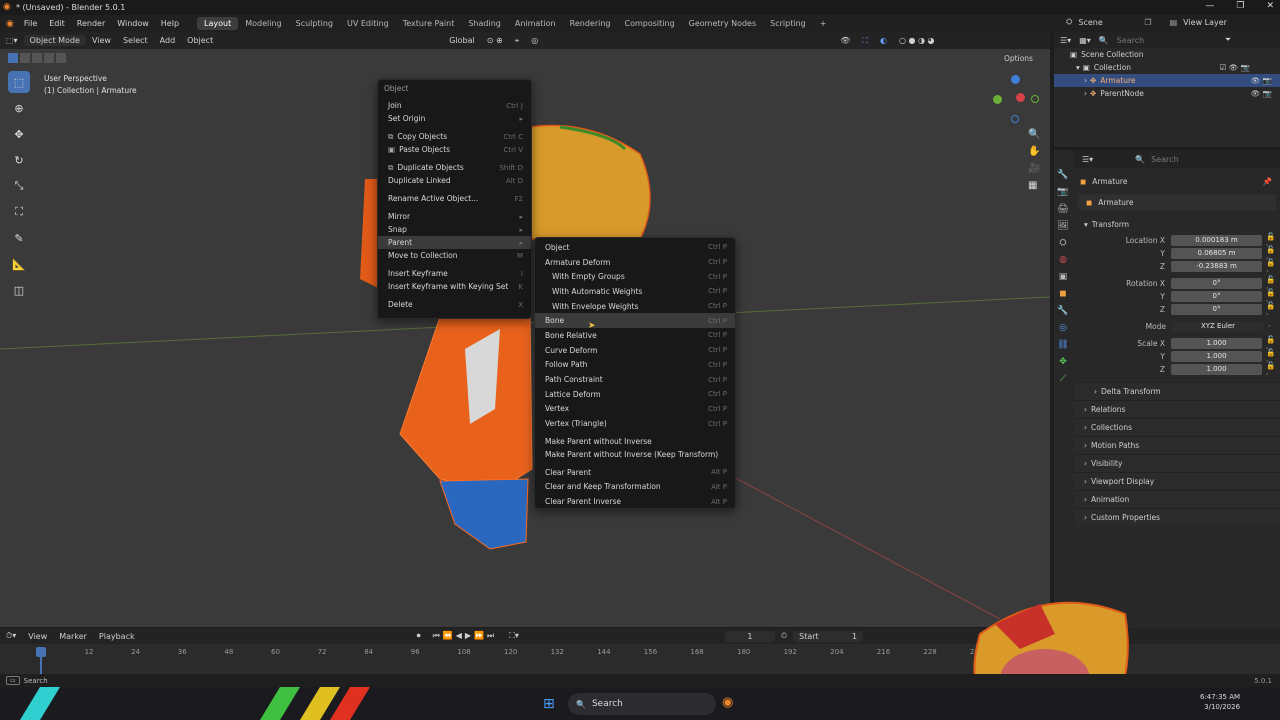 This screenshot has height=720, width=1280. I want to click on overlay-icon: ◐, so click(883, 40).